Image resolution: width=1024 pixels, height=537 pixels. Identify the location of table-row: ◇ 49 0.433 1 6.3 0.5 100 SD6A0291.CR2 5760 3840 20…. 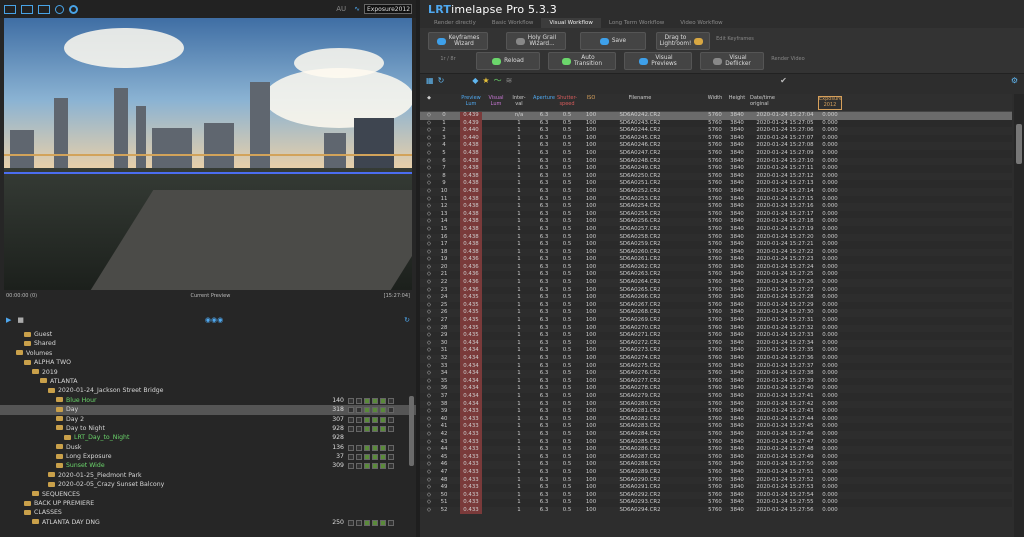
(716, 488).